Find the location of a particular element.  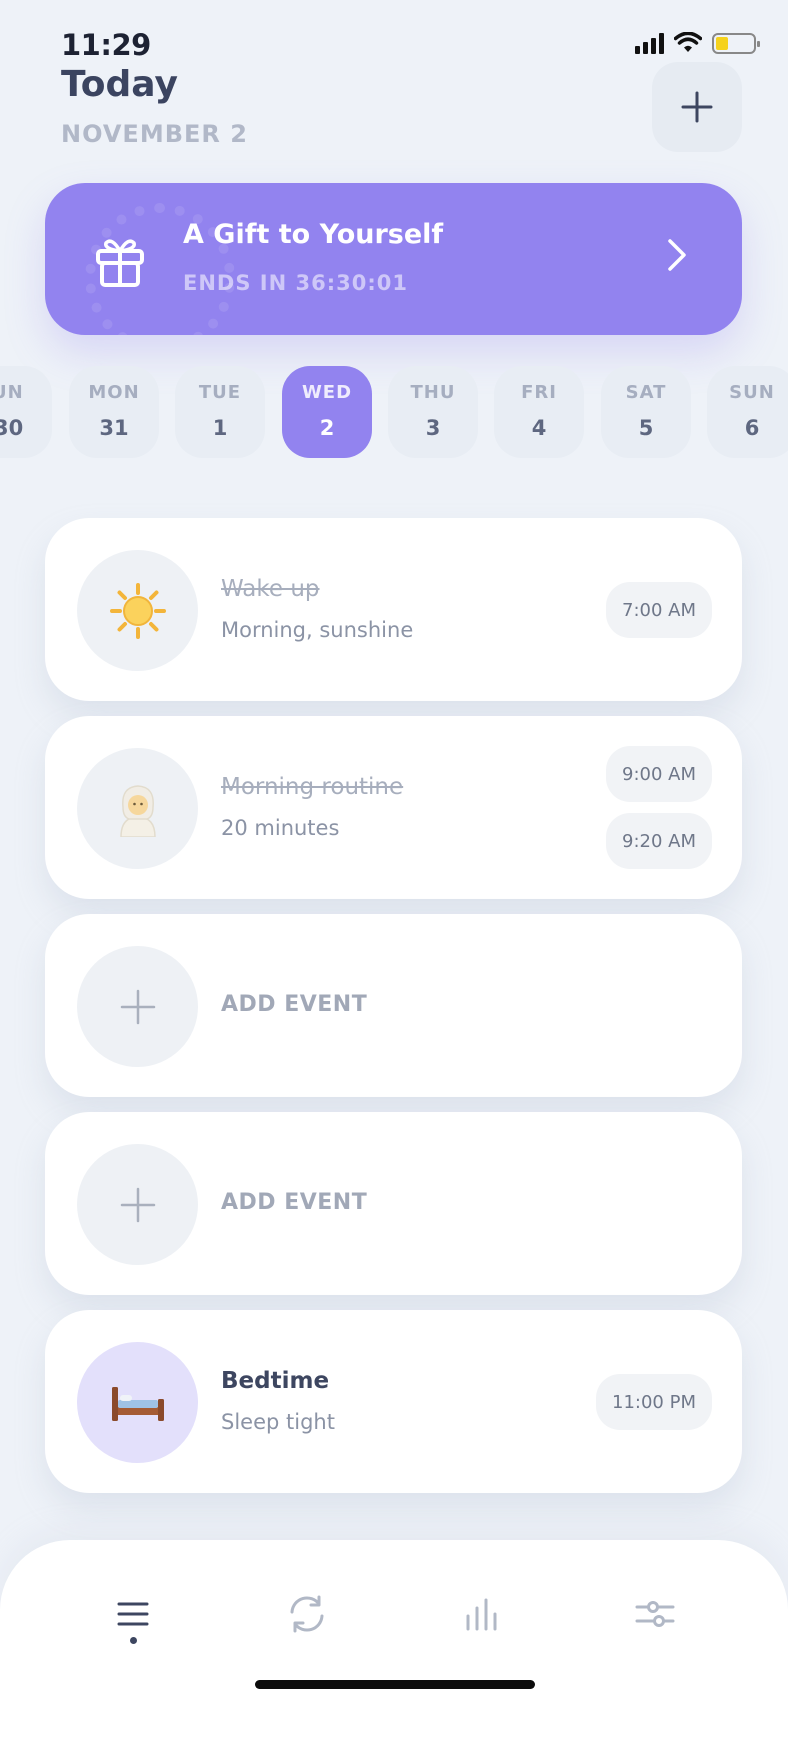

event-time: 7:00 AM is located at coordinates (659, 610).